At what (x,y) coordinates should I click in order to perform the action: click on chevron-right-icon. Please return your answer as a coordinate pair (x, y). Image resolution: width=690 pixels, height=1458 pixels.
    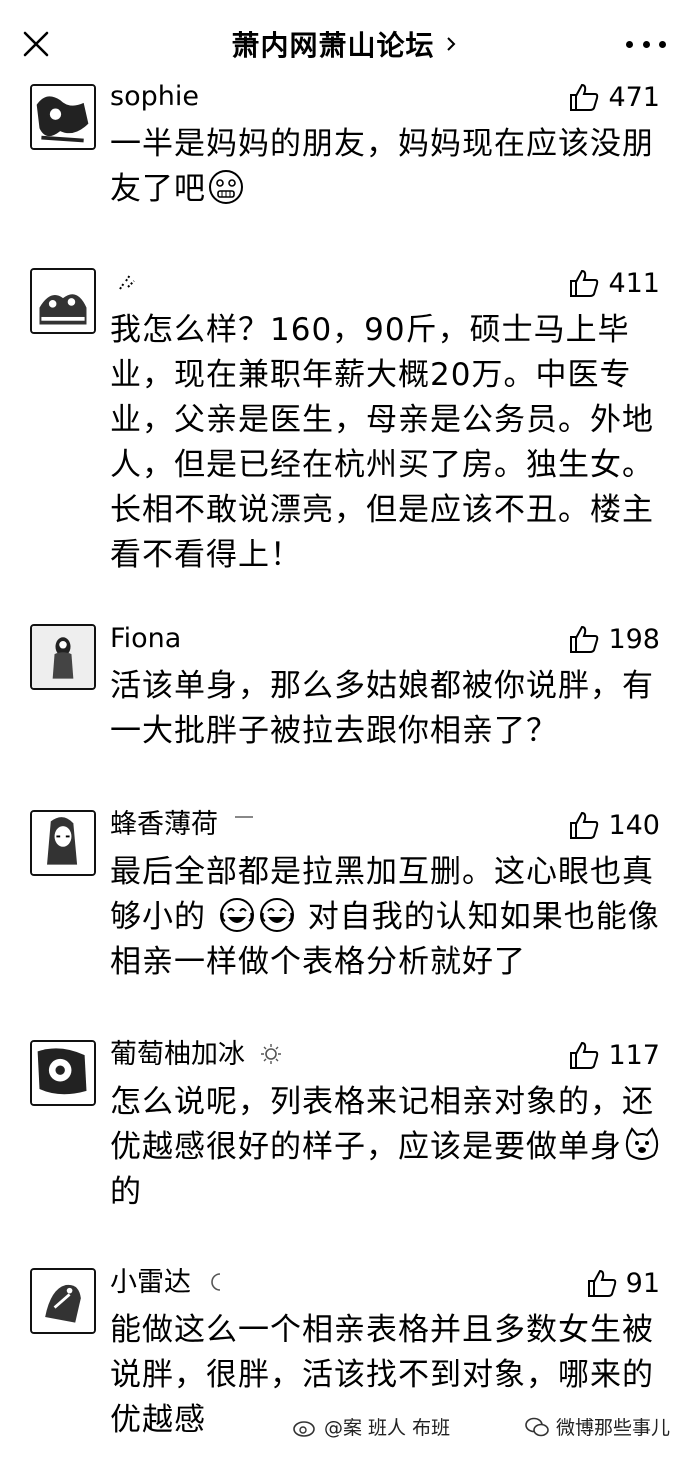
    Looking at the image, I should click on (450, 44).